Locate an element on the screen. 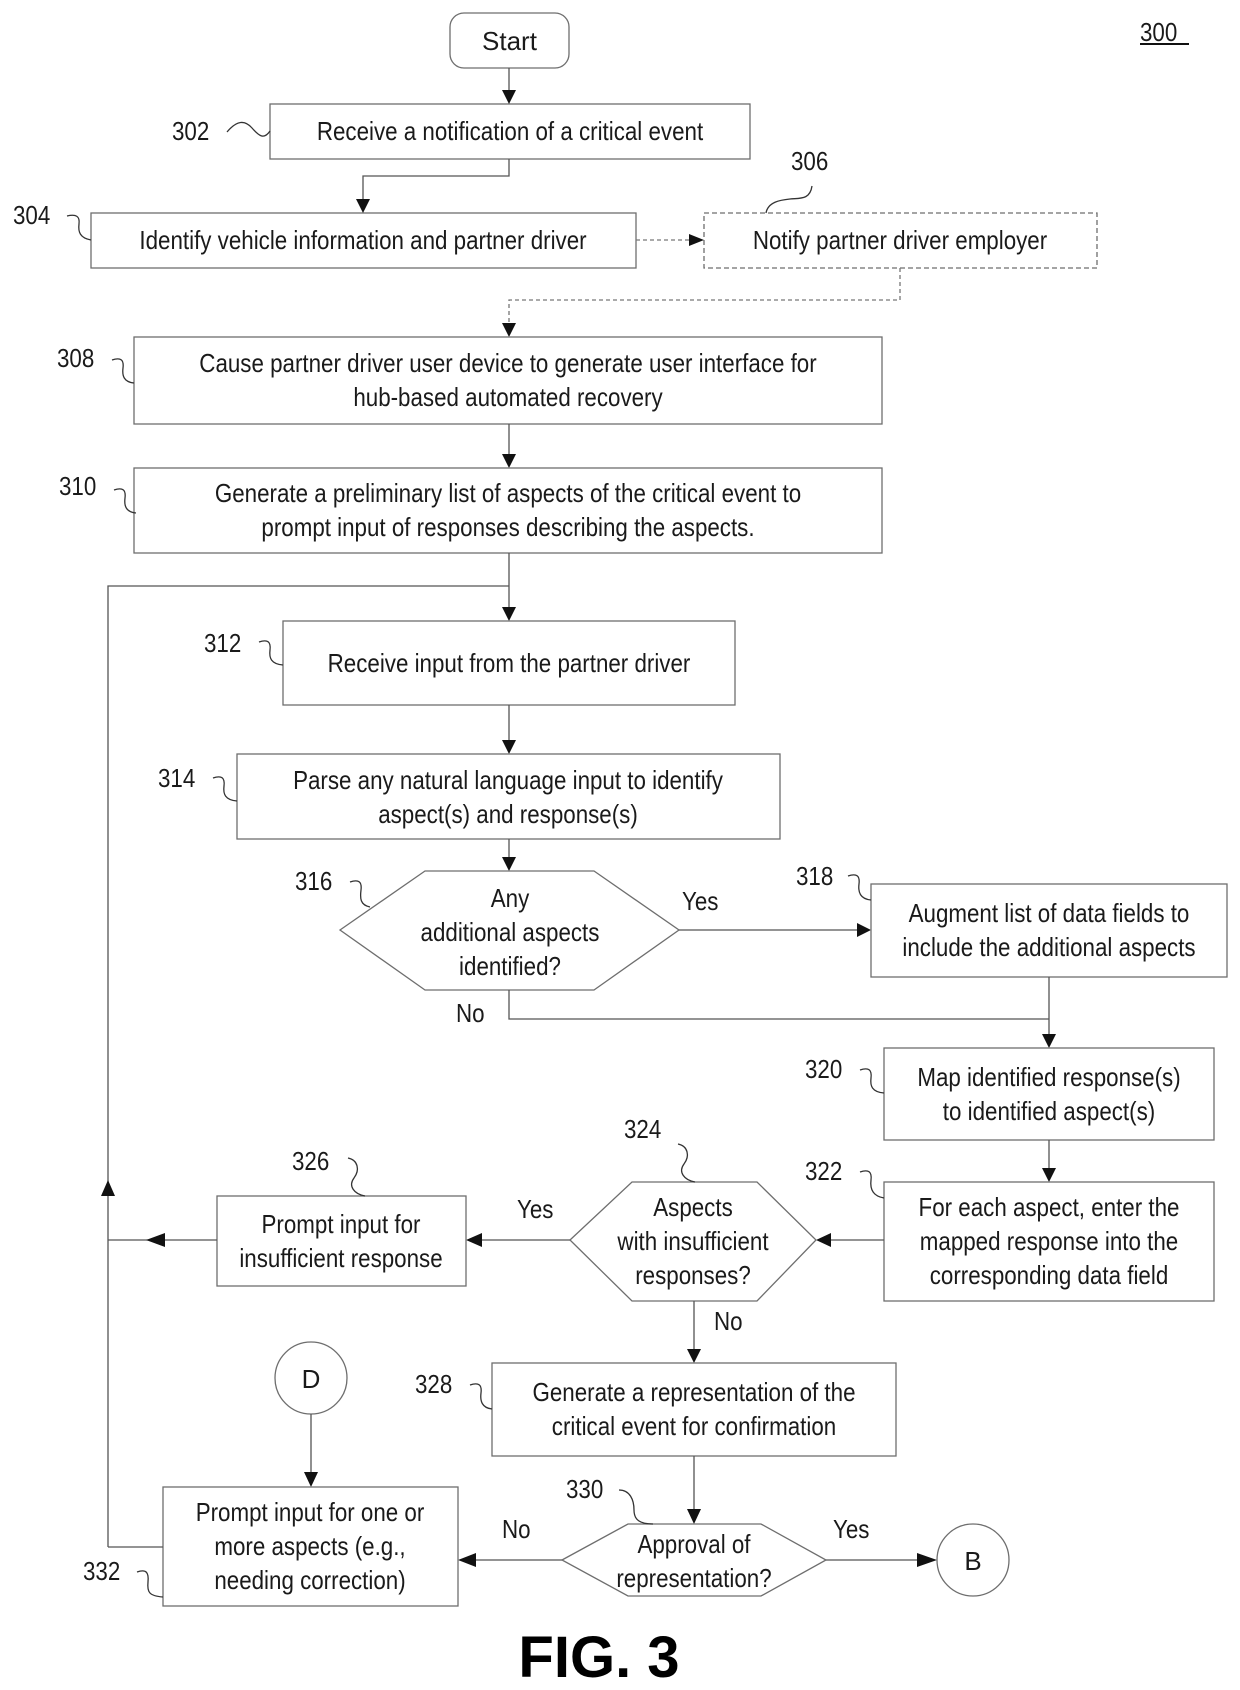 The height and width of the screenshot is (1690, 1240). node-text-line: include the additional aspects is located at coordinates (1048, 947).